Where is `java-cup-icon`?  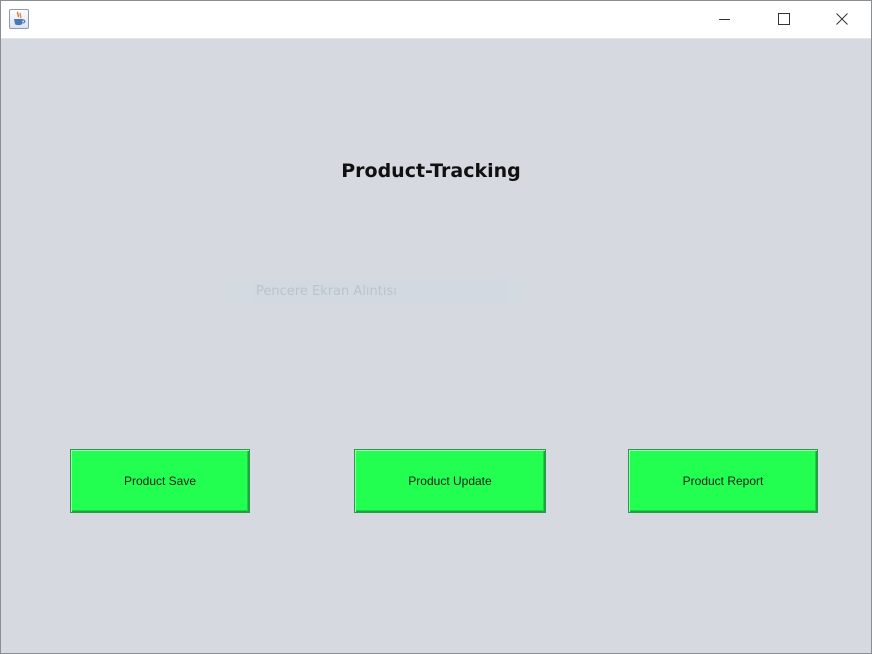
java-cup-icon is located at coordinates (19, 19).